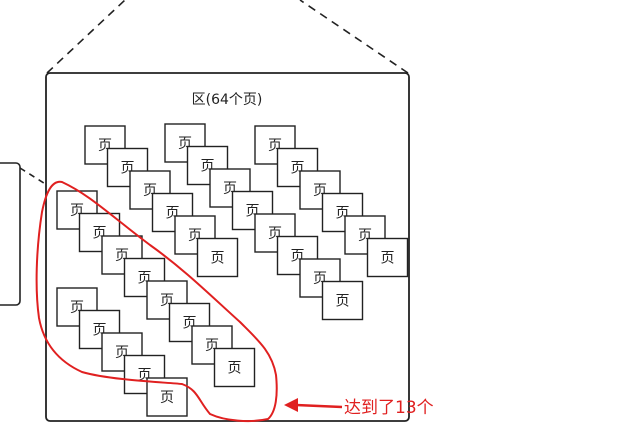  I want to click on dashed-connector-side, so click(33, 176).